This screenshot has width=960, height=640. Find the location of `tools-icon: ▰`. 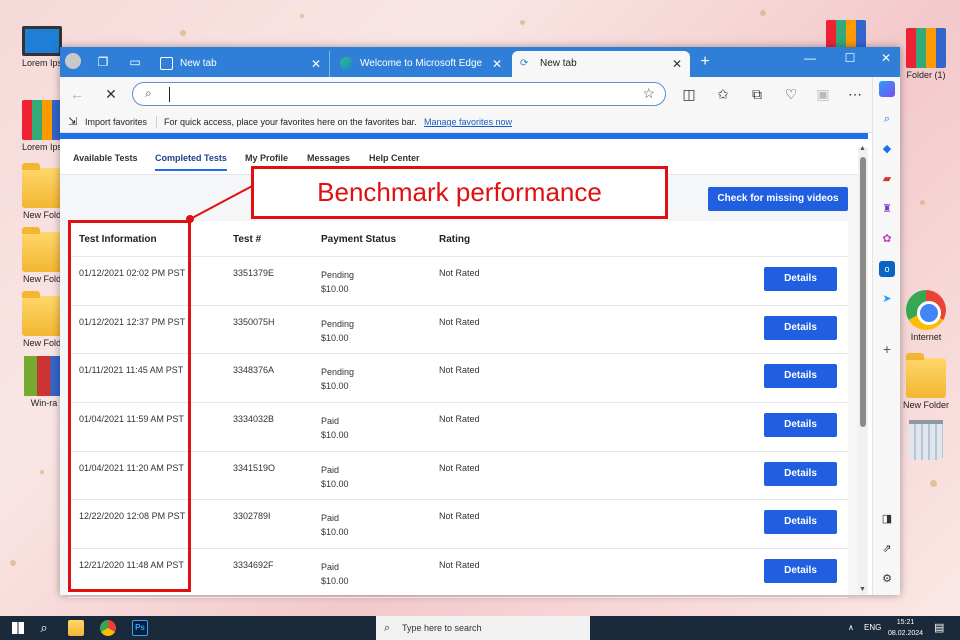

tools-icon: ▰ is located at coordinates (887, 179).